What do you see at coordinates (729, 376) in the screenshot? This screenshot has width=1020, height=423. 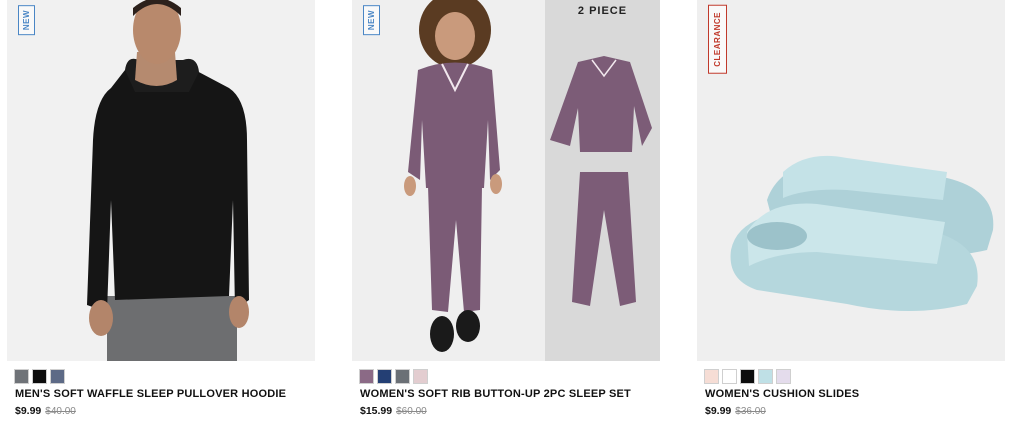 I see `swatch-white` at bounding box center [729, 376].